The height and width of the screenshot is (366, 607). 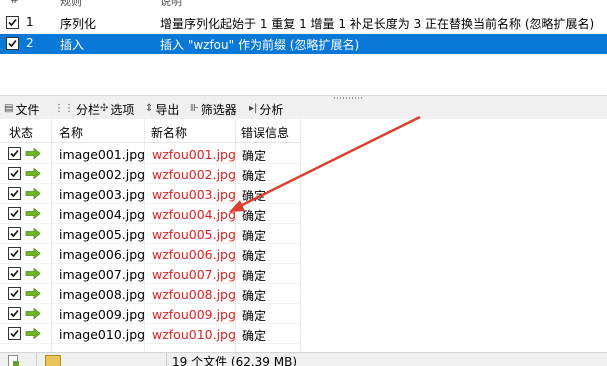 I want to click on toolbar-file-button: ▤ 文件, so click(x=21, y=109).